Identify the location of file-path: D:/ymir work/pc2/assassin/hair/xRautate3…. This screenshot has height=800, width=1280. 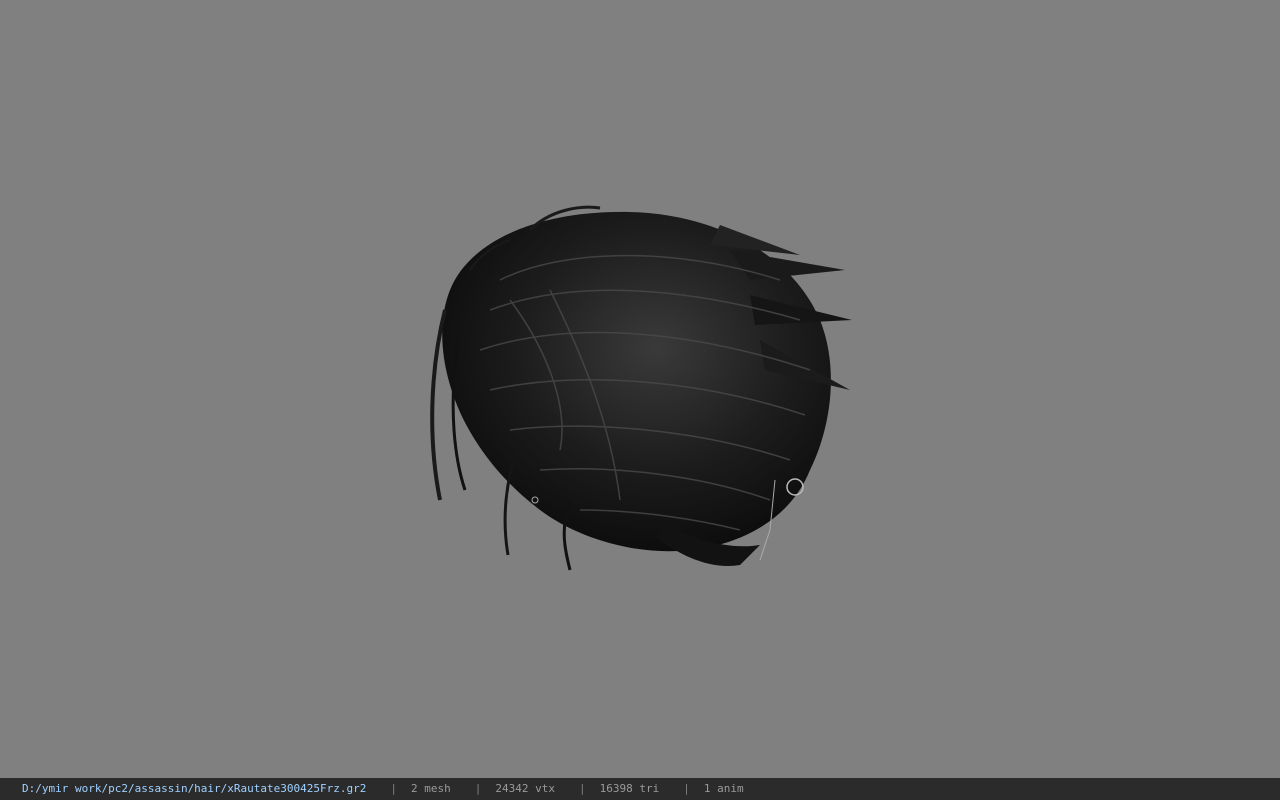
(194, 788).